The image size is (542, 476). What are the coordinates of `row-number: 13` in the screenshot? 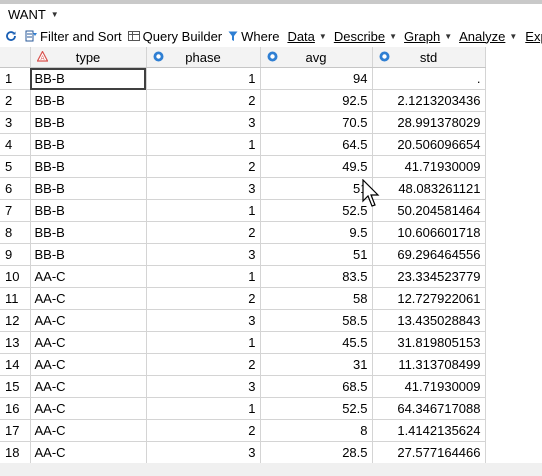 It's located at (15, 342).